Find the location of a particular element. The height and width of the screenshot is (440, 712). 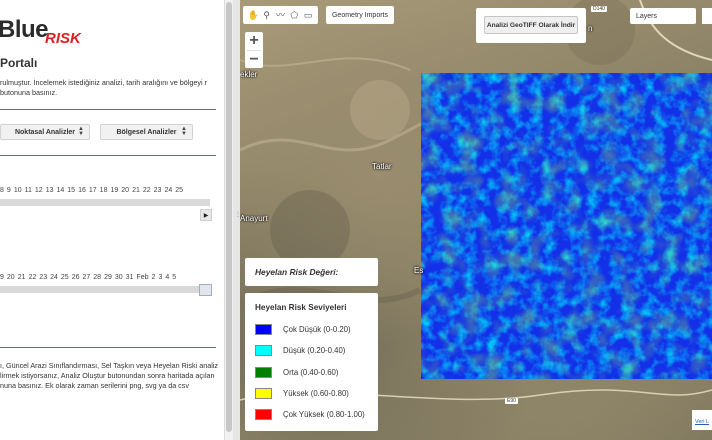

panel-scrollbar is located at coordinates (228, 220).